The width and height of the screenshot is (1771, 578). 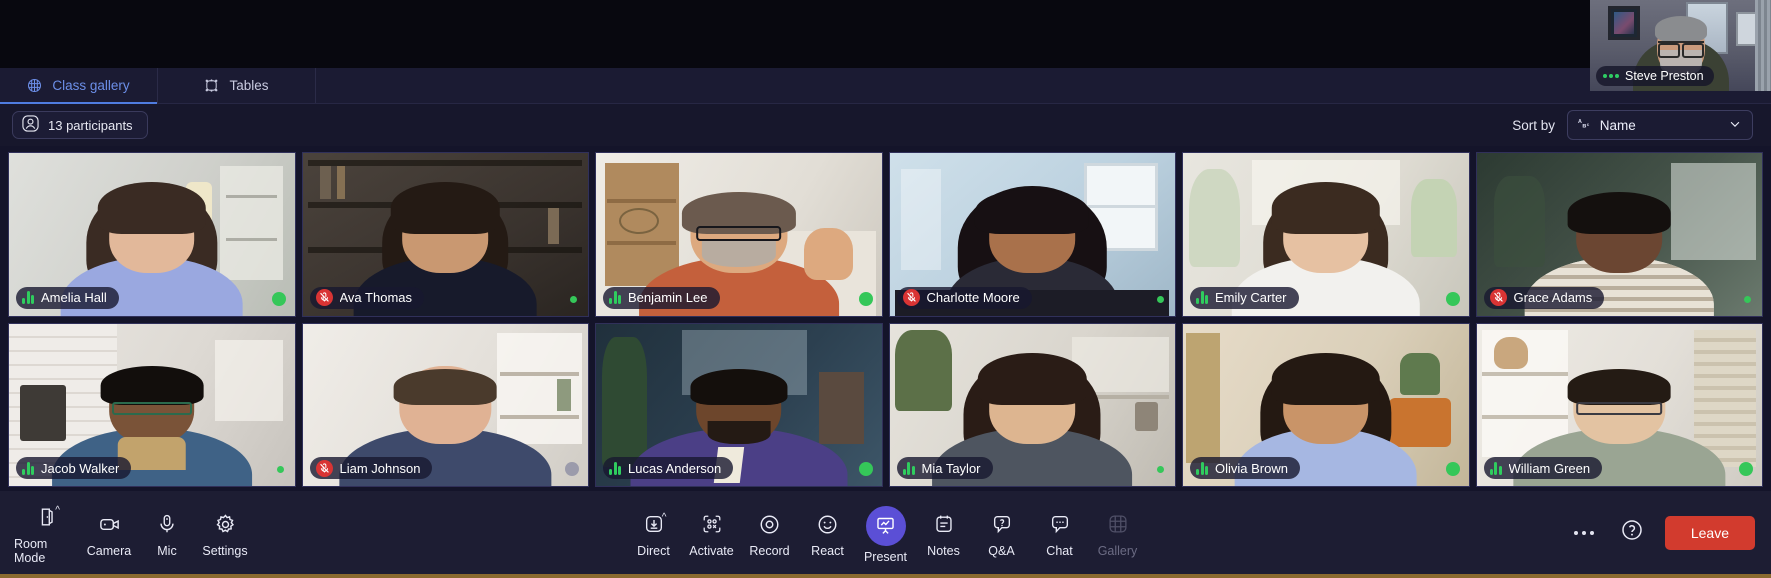 I want to click on download-box-icon: ^, so click(x=655, y=524).